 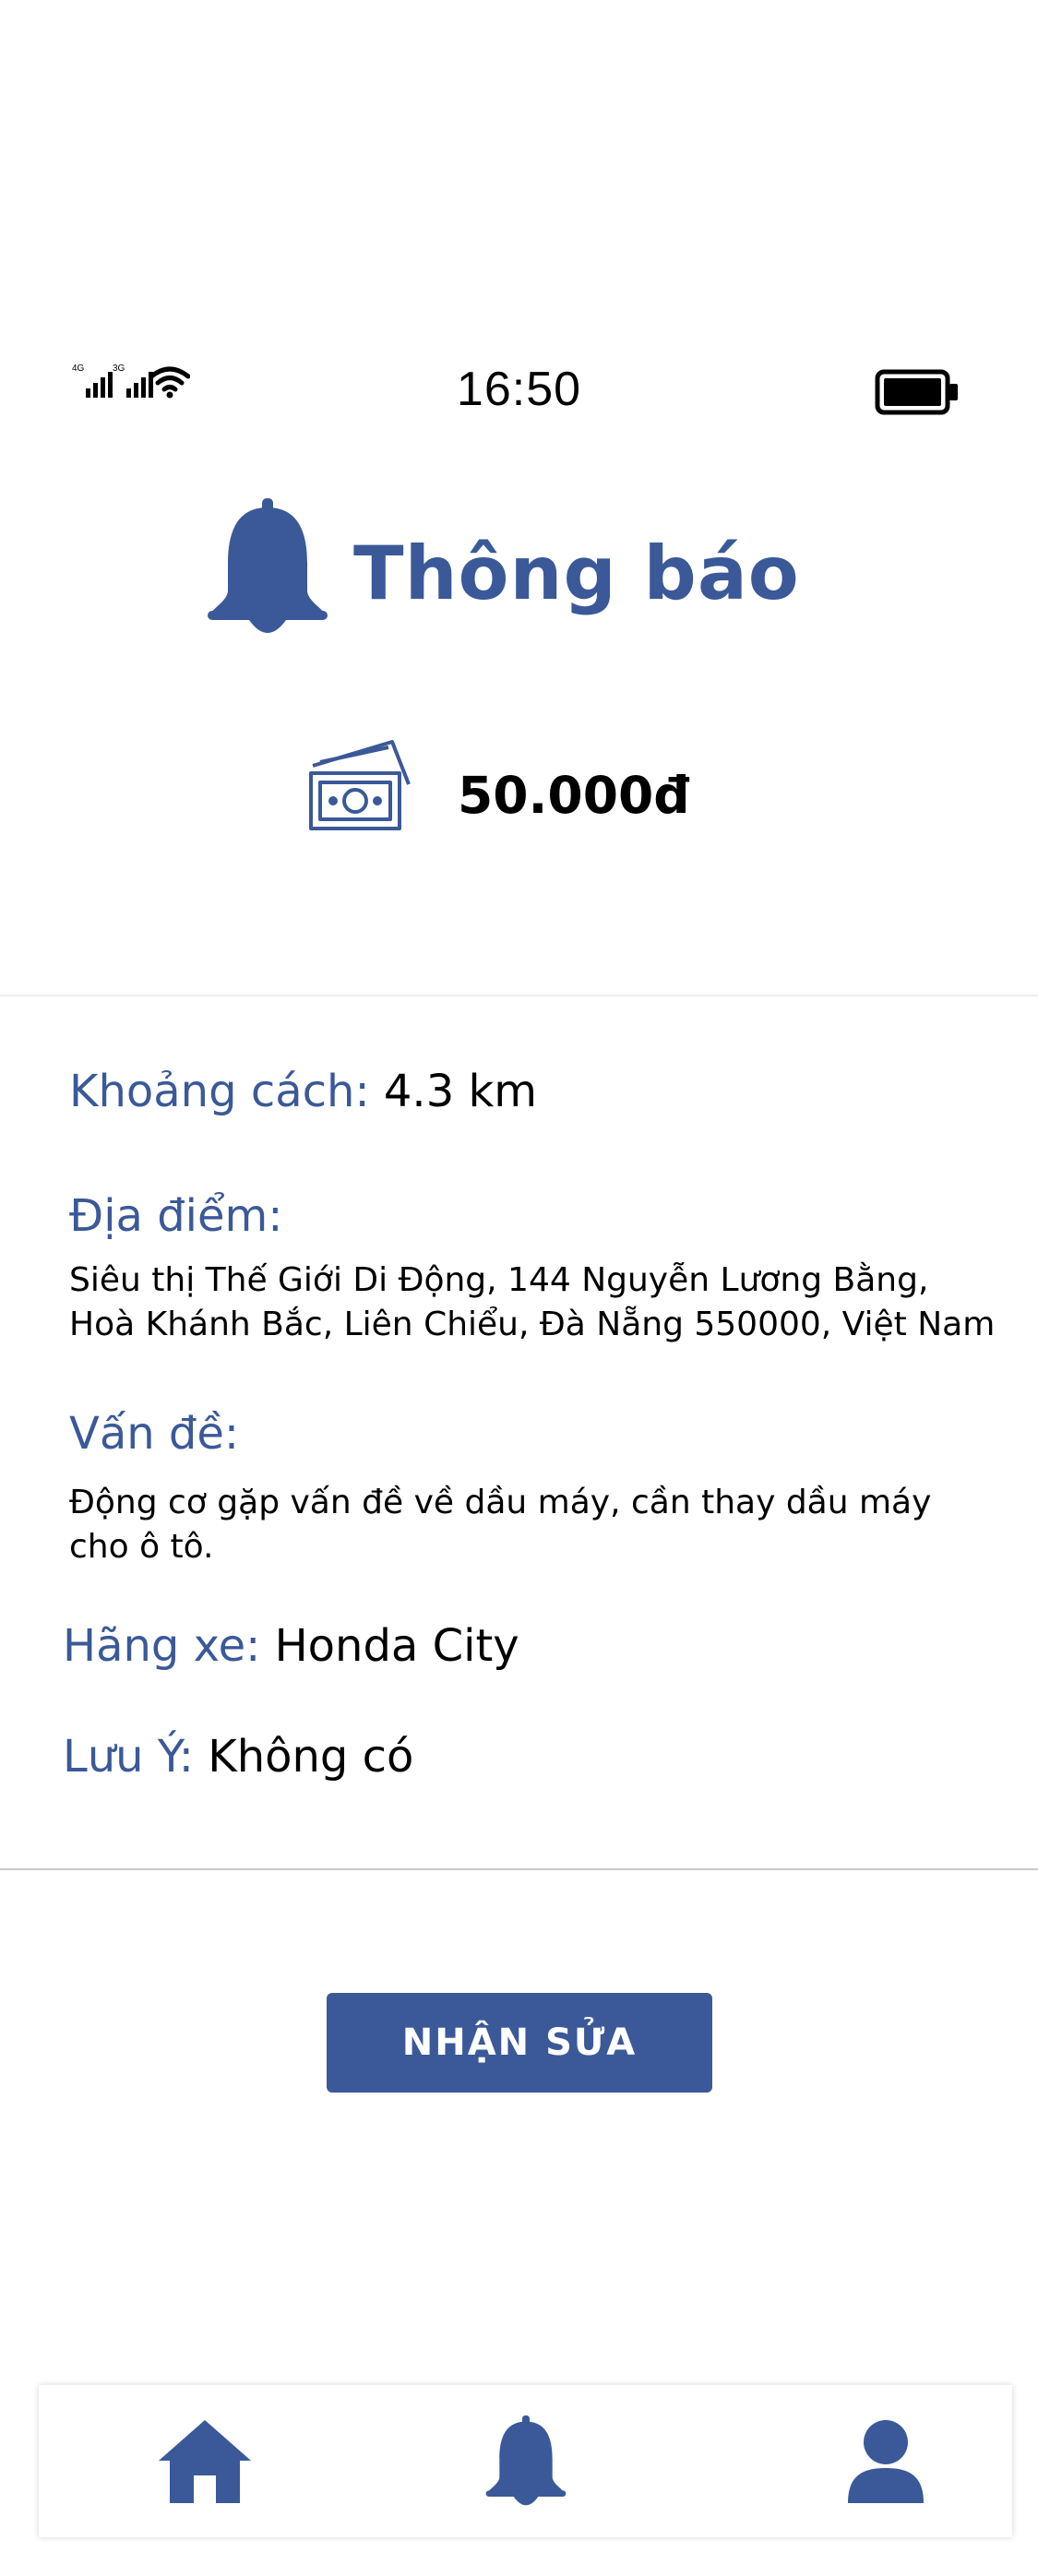 I want to click on bottom-tab-bar, so click(x=525, y=2461).